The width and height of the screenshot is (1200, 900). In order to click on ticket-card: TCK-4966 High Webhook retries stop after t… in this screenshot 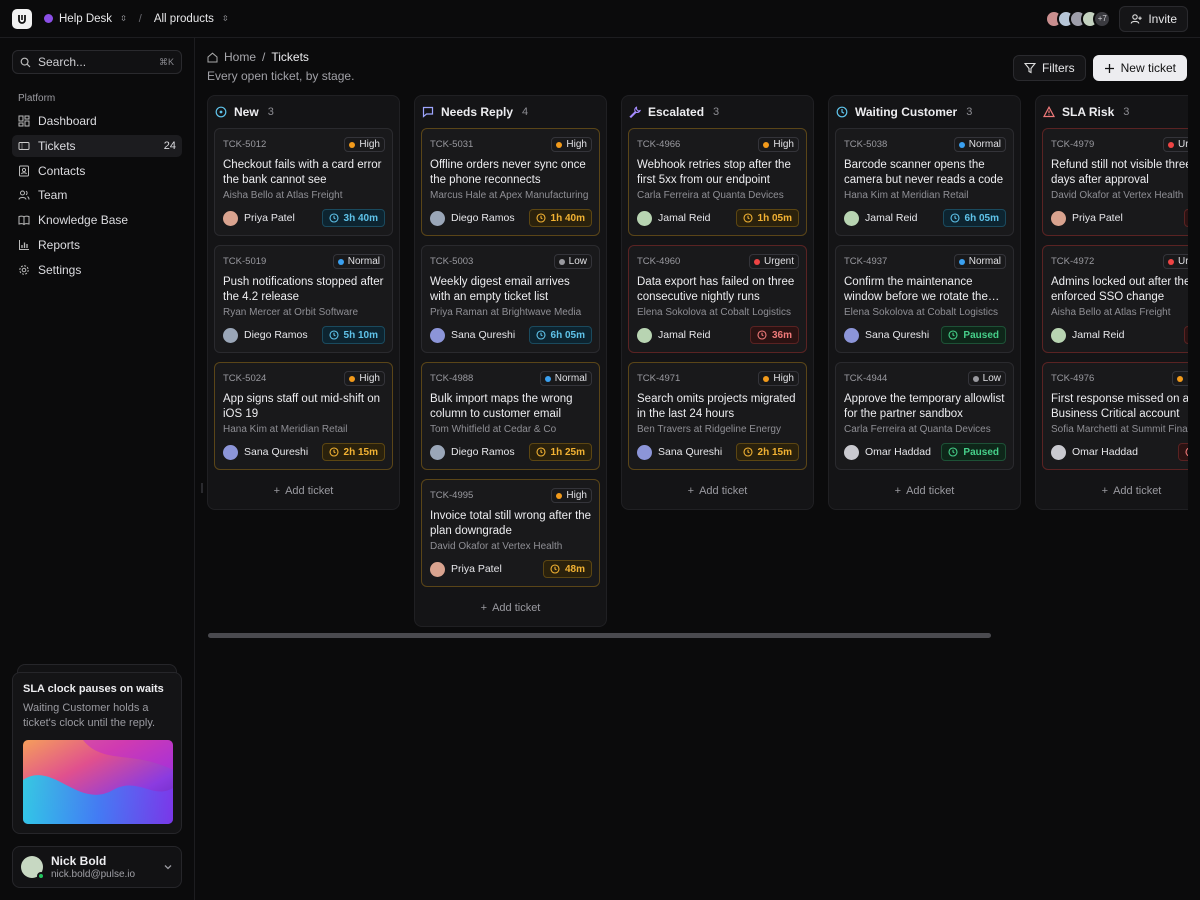, I will do `click(717, 182)`.